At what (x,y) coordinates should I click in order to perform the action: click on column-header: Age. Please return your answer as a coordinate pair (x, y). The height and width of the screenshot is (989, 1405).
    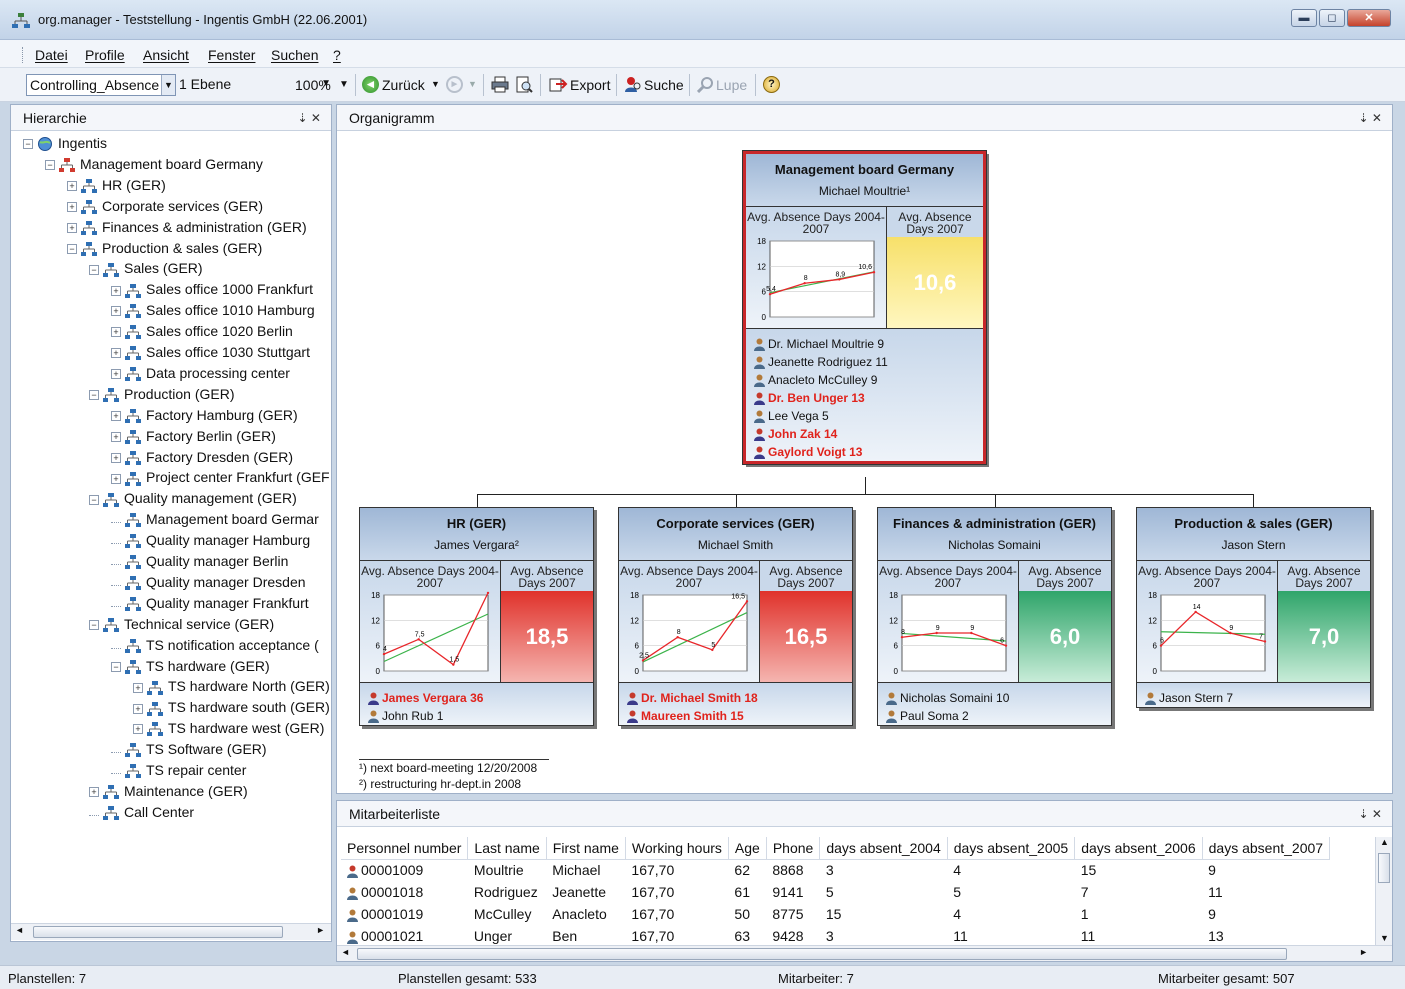
    Looking at the image, I should click on (747, 848).